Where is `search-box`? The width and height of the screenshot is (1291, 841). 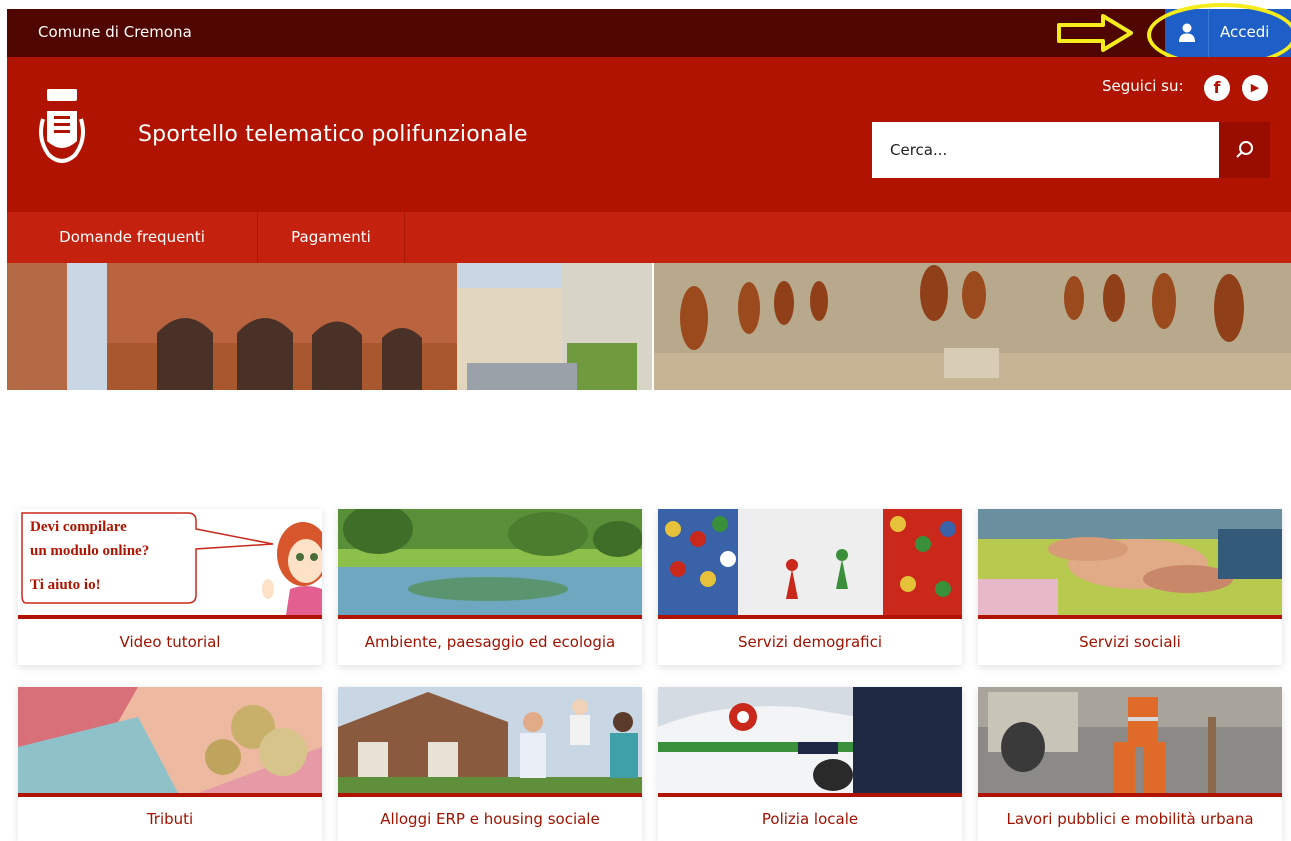
search-box is located at coordinates (1071, 150).